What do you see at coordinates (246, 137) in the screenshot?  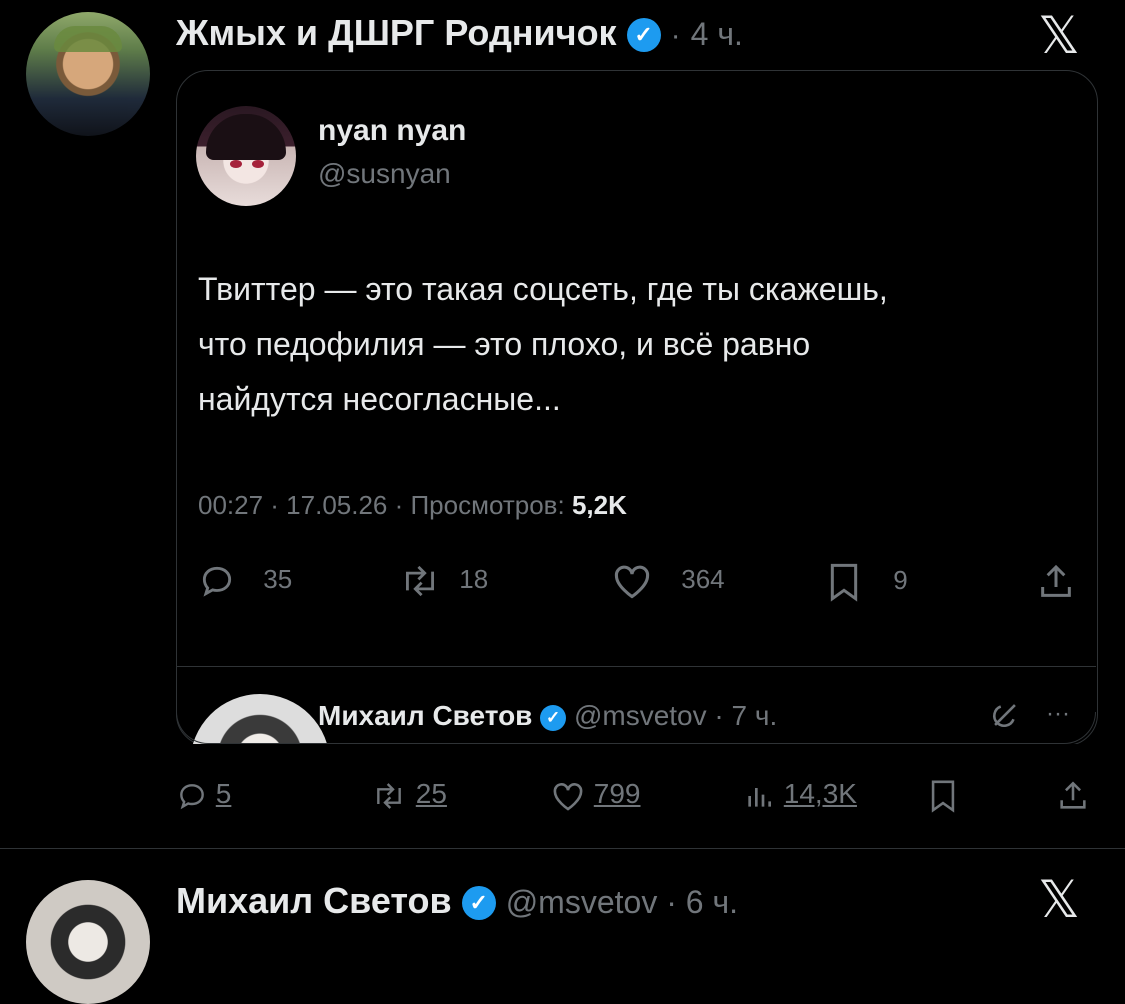 I see `avatar-hair` at bounding box center [246, 137].